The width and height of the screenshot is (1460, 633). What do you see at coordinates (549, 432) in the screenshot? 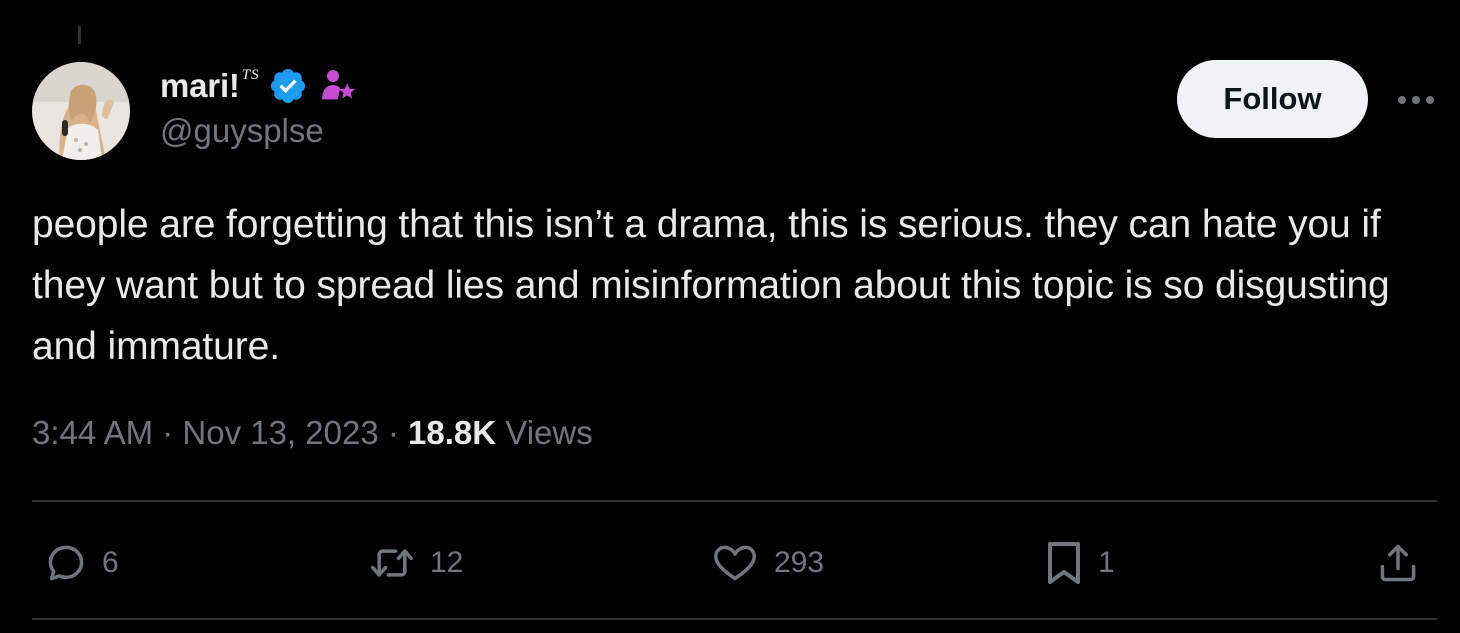
I see `views-label: Views` at bounding box center [549, 432].